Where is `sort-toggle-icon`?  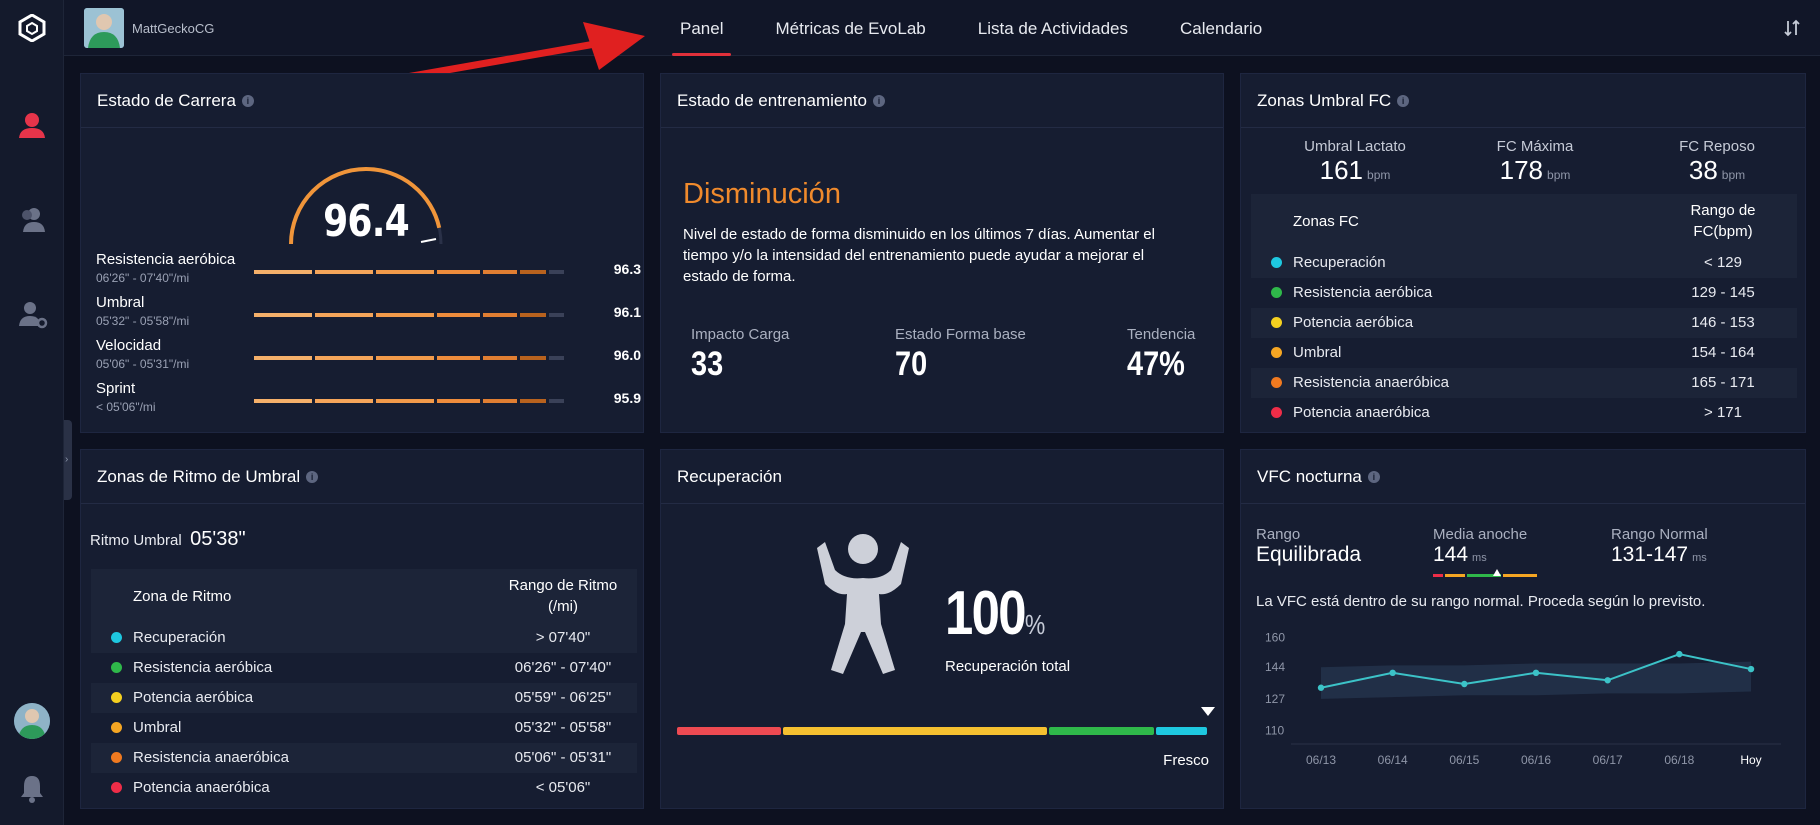 sort-toggle-icon is located at coordinates (1792, 28).